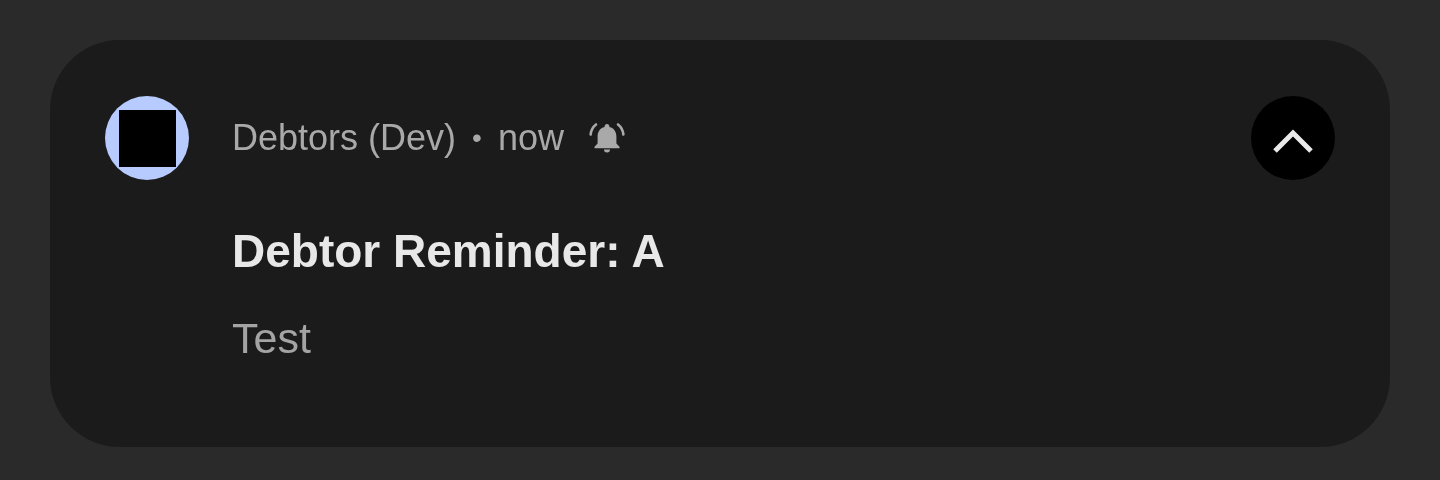 The width and height of the screenshot is (1440, 480). Describe the element at coordinates (344, 138) in the screenshot. I see `app-name: Debtors (Dev)` at that location.